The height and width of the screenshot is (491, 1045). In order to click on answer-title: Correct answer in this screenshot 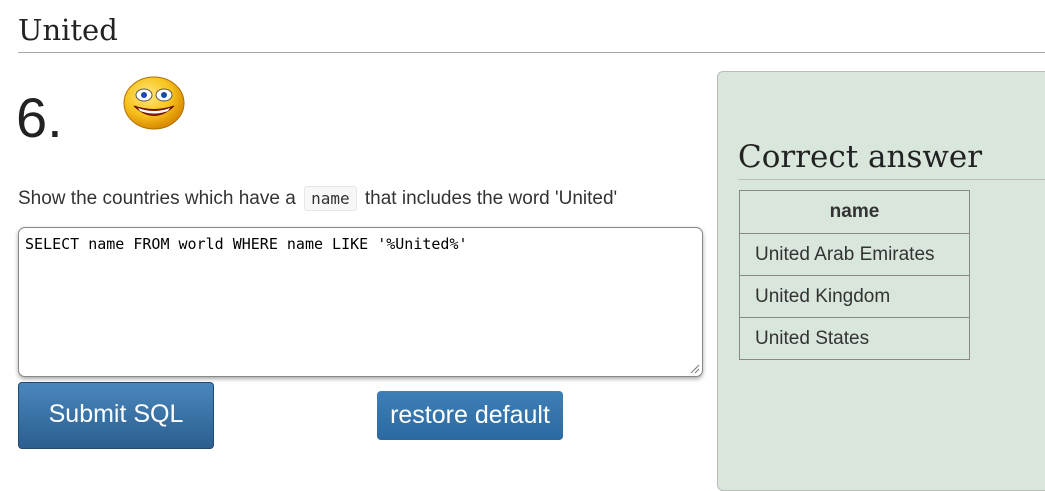, I will do `click(891, 158)`.